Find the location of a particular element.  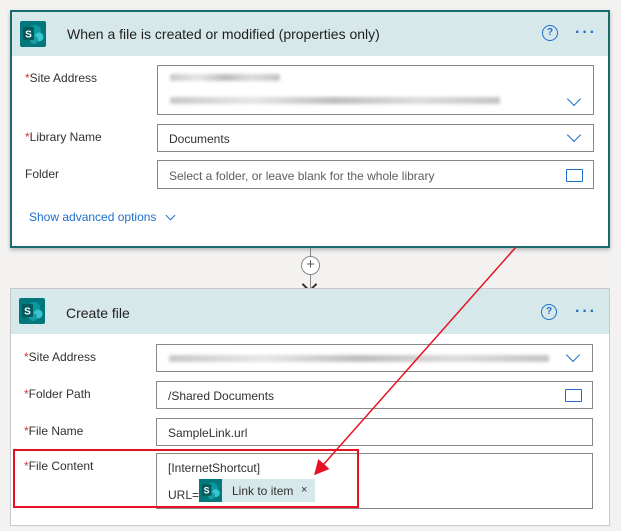

annotation-arrow-line is located at coordinates (415, 361).